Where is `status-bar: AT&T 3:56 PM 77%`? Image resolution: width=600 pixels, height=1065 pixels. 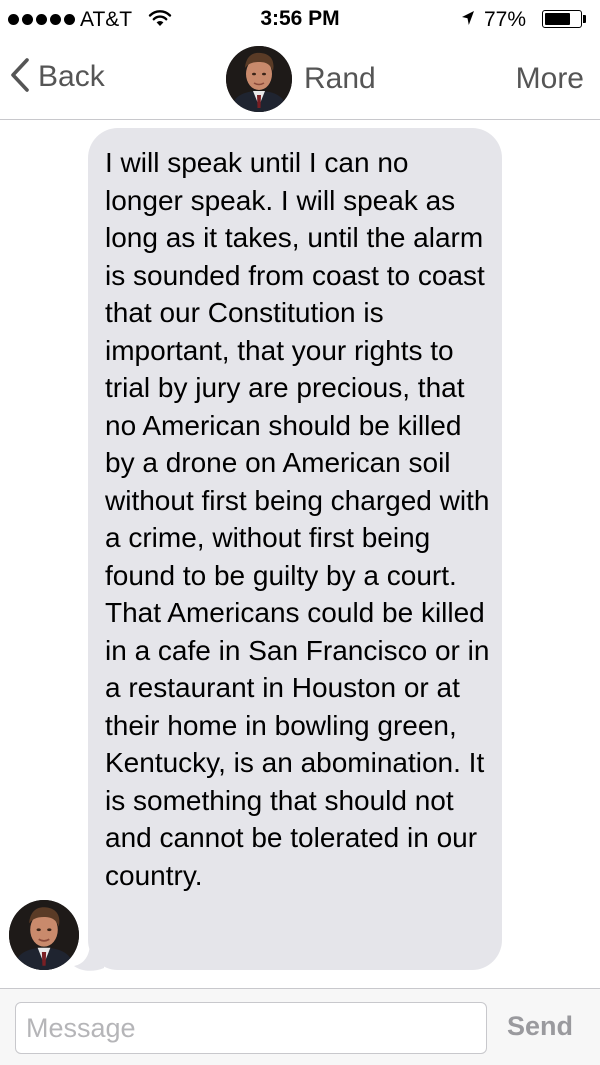
status-bar: AT&T 3:56 PM 77% is located at coordinates (300, 19).